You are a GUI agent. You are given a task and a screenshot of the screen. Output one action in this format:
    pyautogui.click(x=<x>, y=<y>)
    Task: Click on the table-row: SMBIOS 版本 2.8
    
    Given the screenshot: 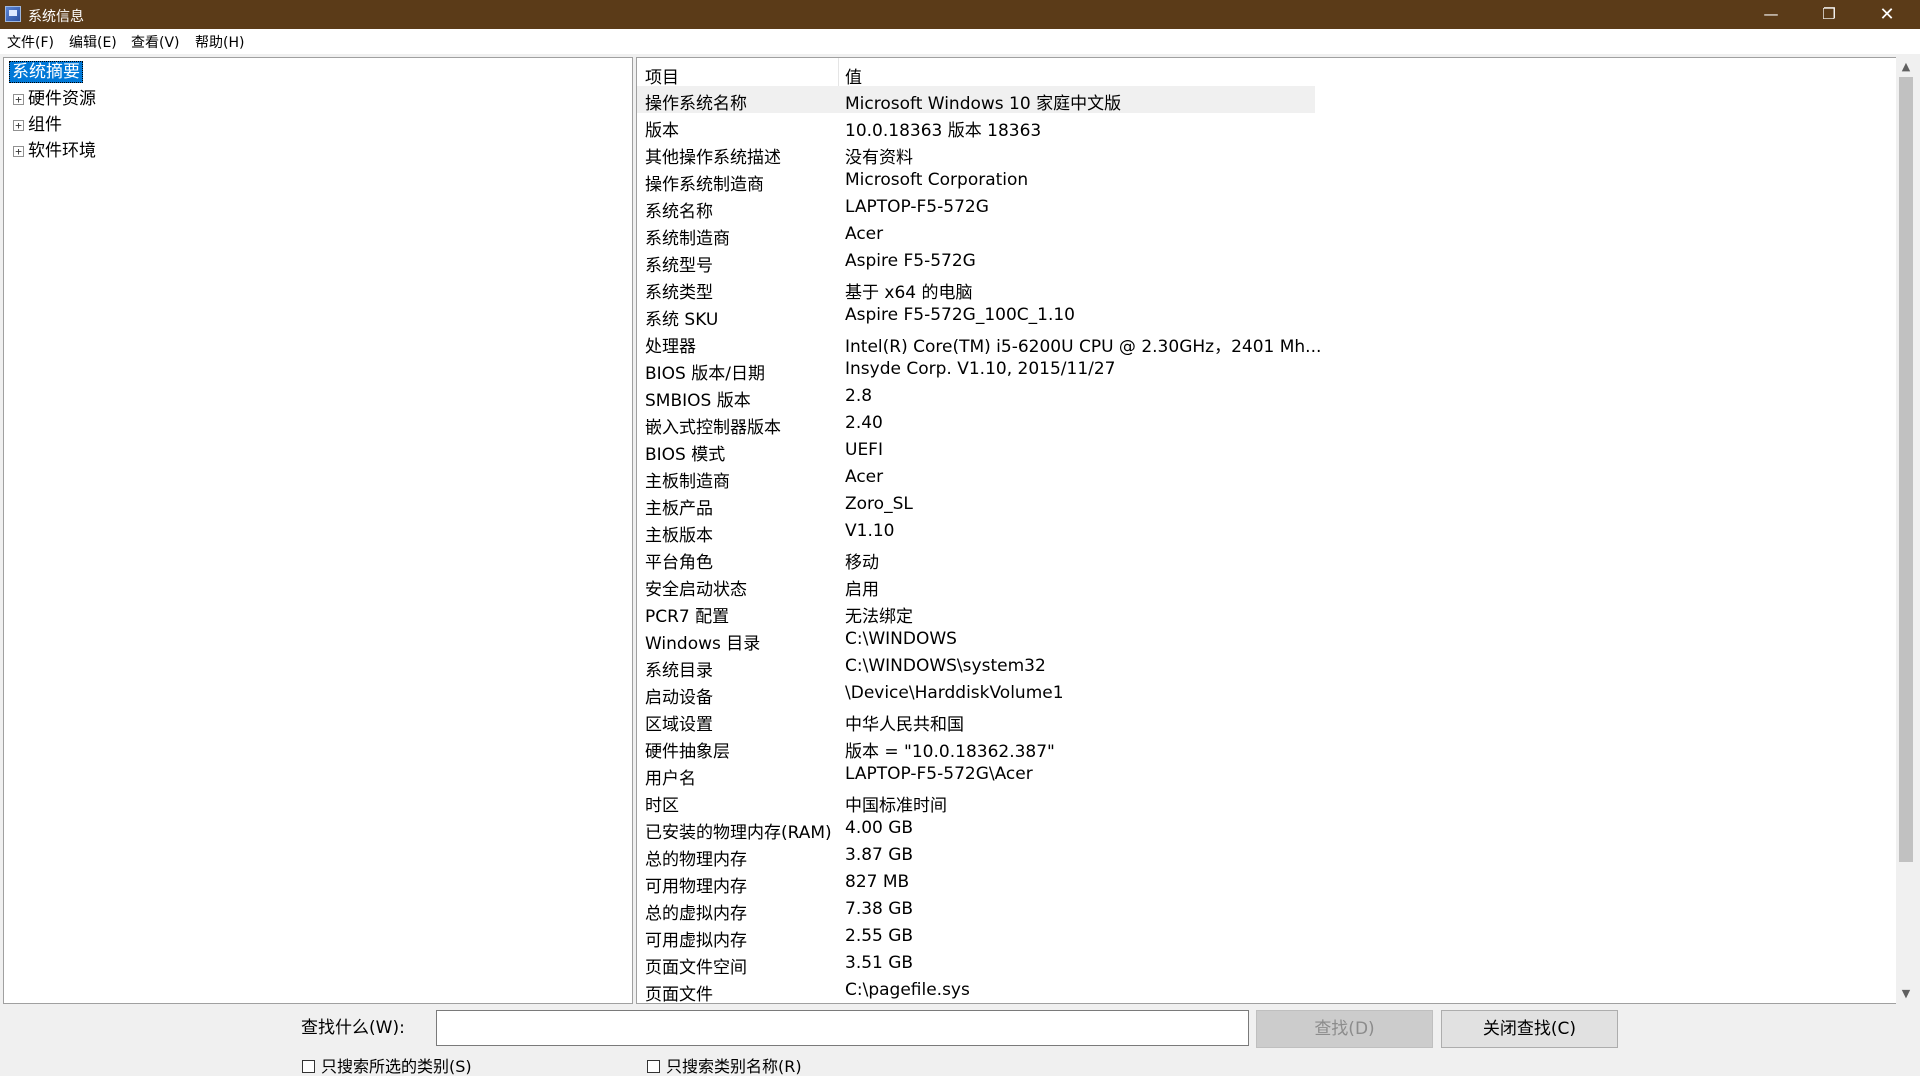 What is the action you would take?
    pyautogui.click(x=976, y=397)
    